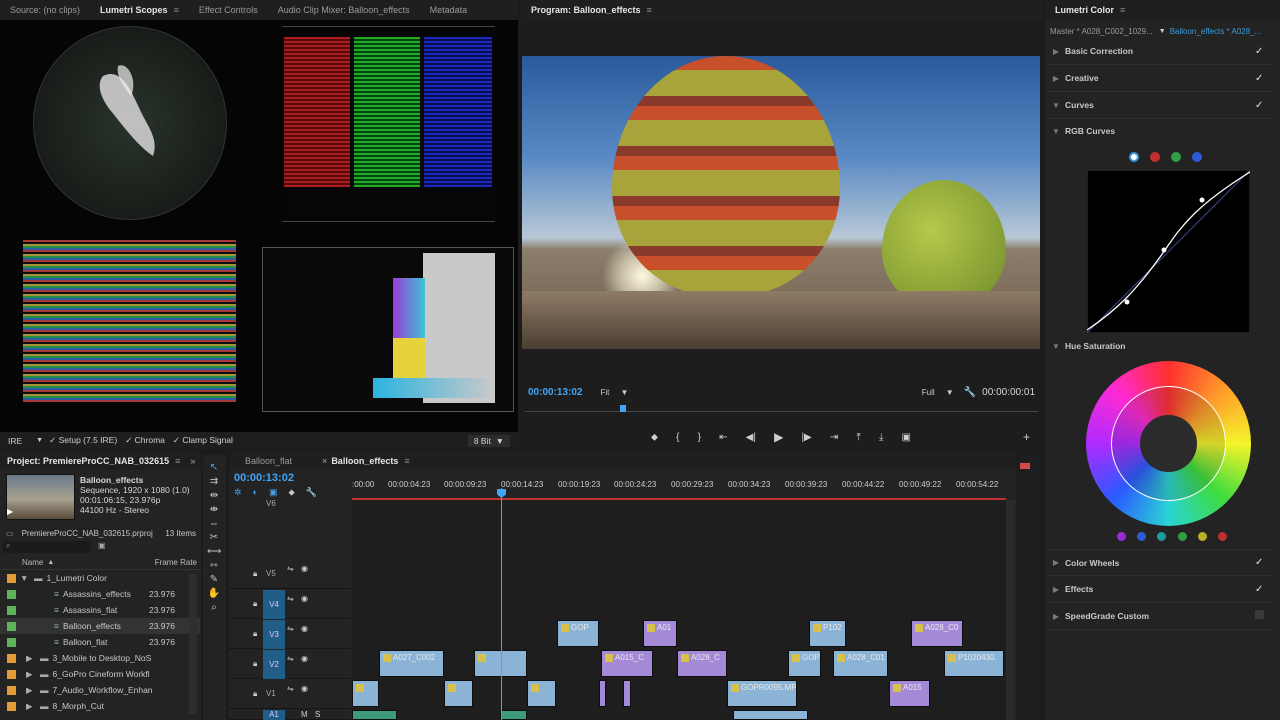 The width and height of the screenshot is (1280, 720). I want to click on list-item: ▶ ▬ 6_GoPro Cineform Workfl, so click(100, 674).